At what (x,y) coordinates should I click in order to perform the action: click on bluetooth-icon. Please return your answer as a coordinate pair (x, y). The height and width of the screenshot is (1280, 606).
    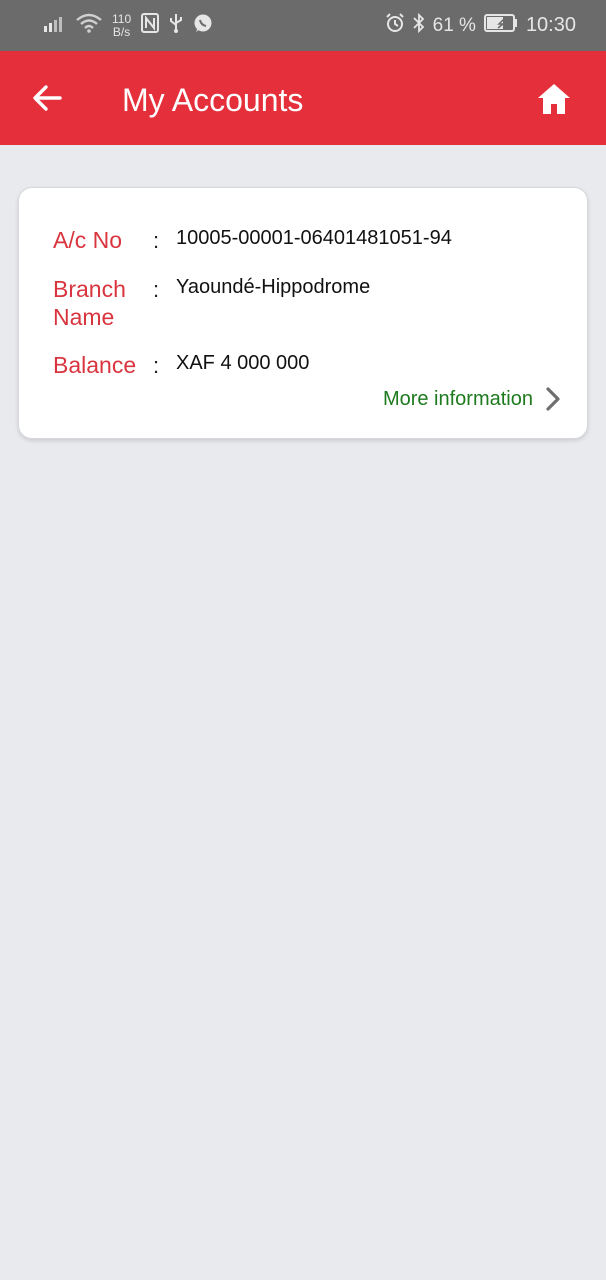
    Looking at the image, I should click on (418, 25).